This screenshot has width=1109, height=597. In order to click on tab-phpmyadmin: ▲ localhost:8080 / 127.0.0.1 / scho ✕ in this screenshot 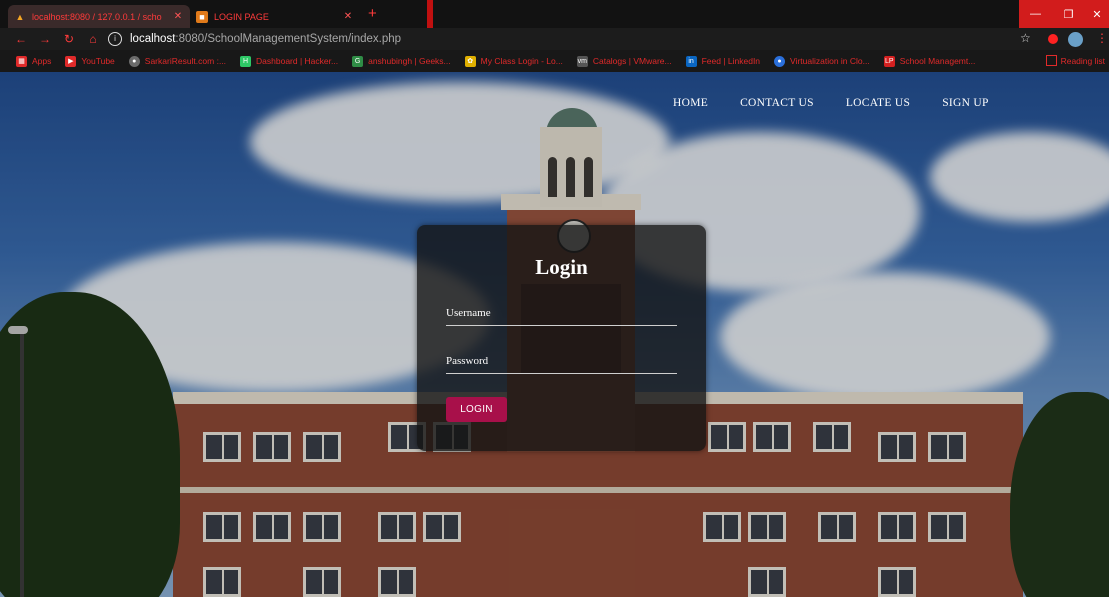, I will do `click(99, 16)`.